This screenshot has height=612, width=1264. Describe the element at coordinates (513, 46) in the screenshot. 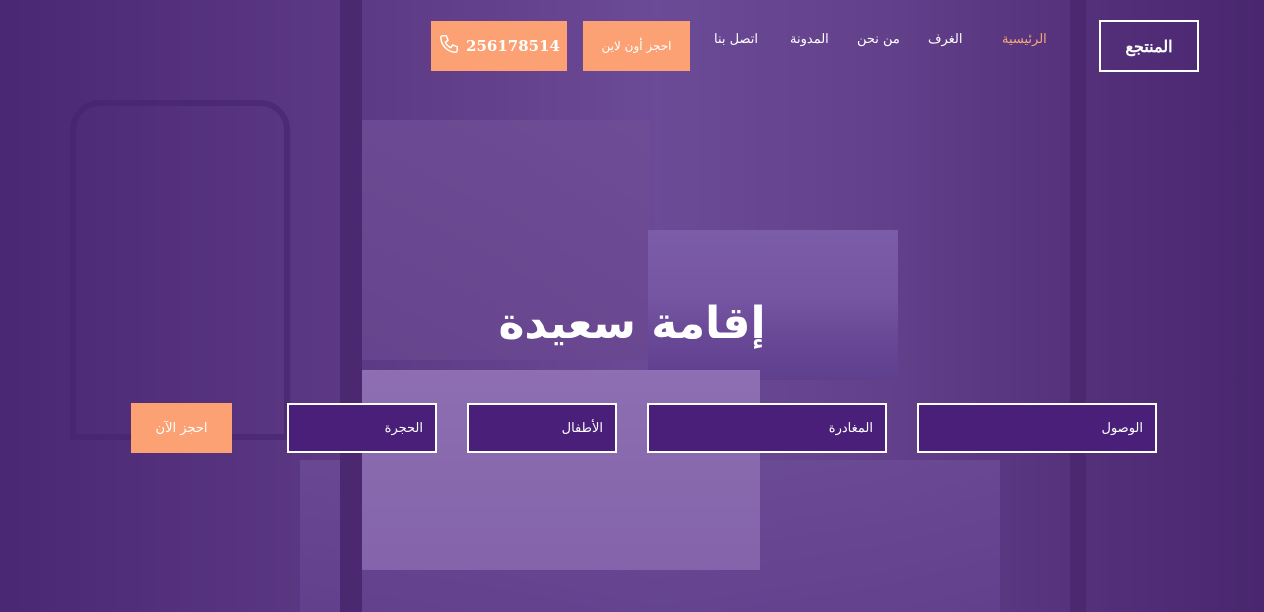

I see `phone-number: 25617851‏4` at that location.